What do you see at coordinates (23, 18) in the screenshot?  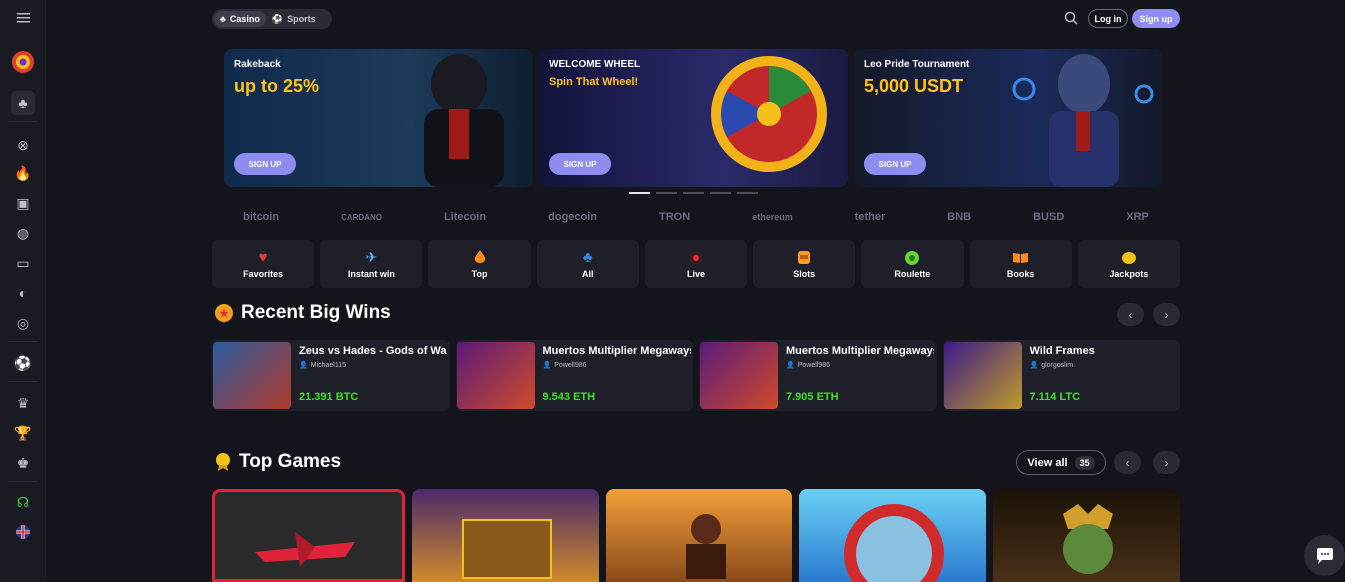 I see `menu-icon` at bounding box center [23, 18].